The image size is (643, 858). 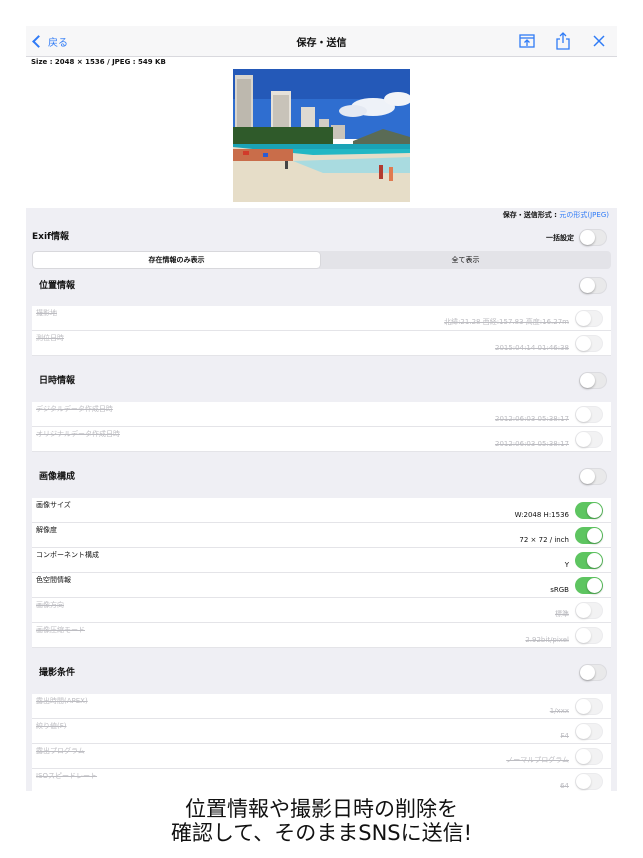 What do you see at coordinates (50, 237) in the screenshot?
I see `exif-title-text: Exif情報` at bounding box center [50, 237].